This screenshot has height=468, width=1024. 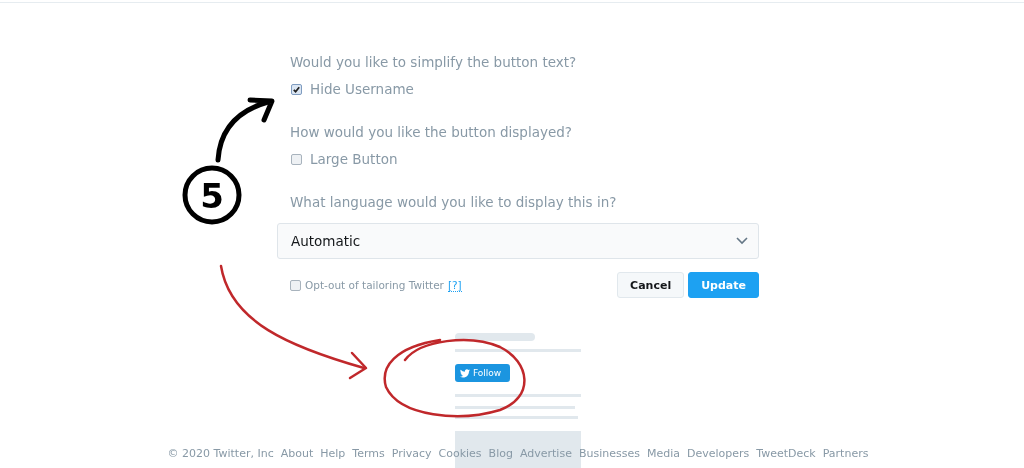 I want to click on bird-icon, so click(x=465, y=373).